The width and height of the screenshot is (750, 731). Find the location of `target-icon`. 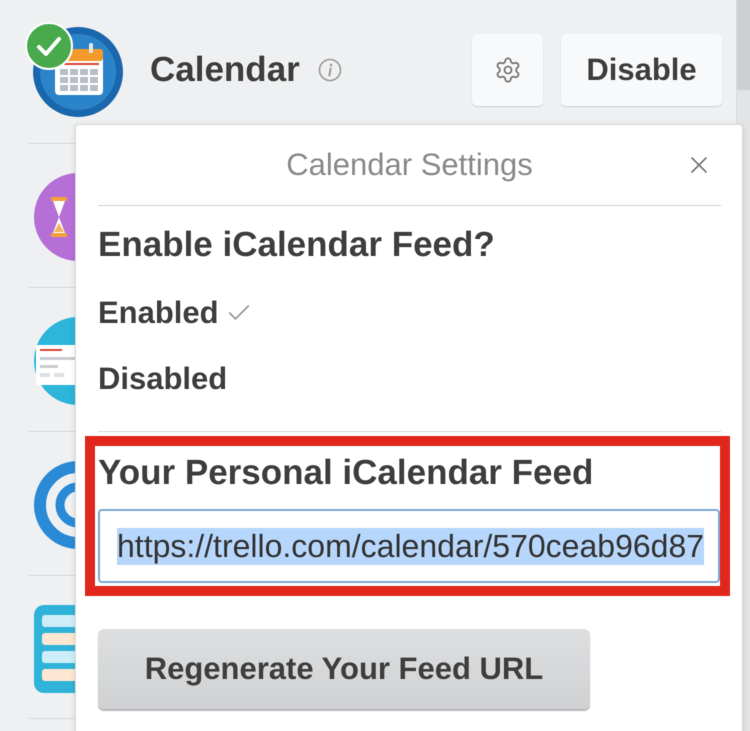

target-icon is located at coordinates (54, 505).